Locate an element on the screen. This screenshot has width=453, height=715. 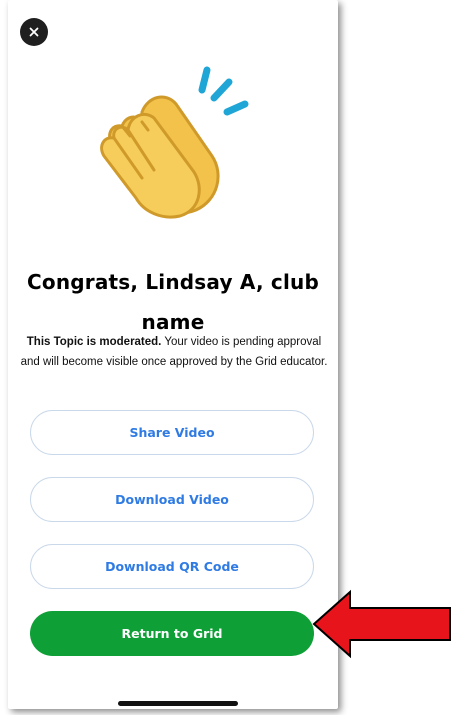
page-title: Congrats, Lindsay A, club name is located at coordinates (173, 302).